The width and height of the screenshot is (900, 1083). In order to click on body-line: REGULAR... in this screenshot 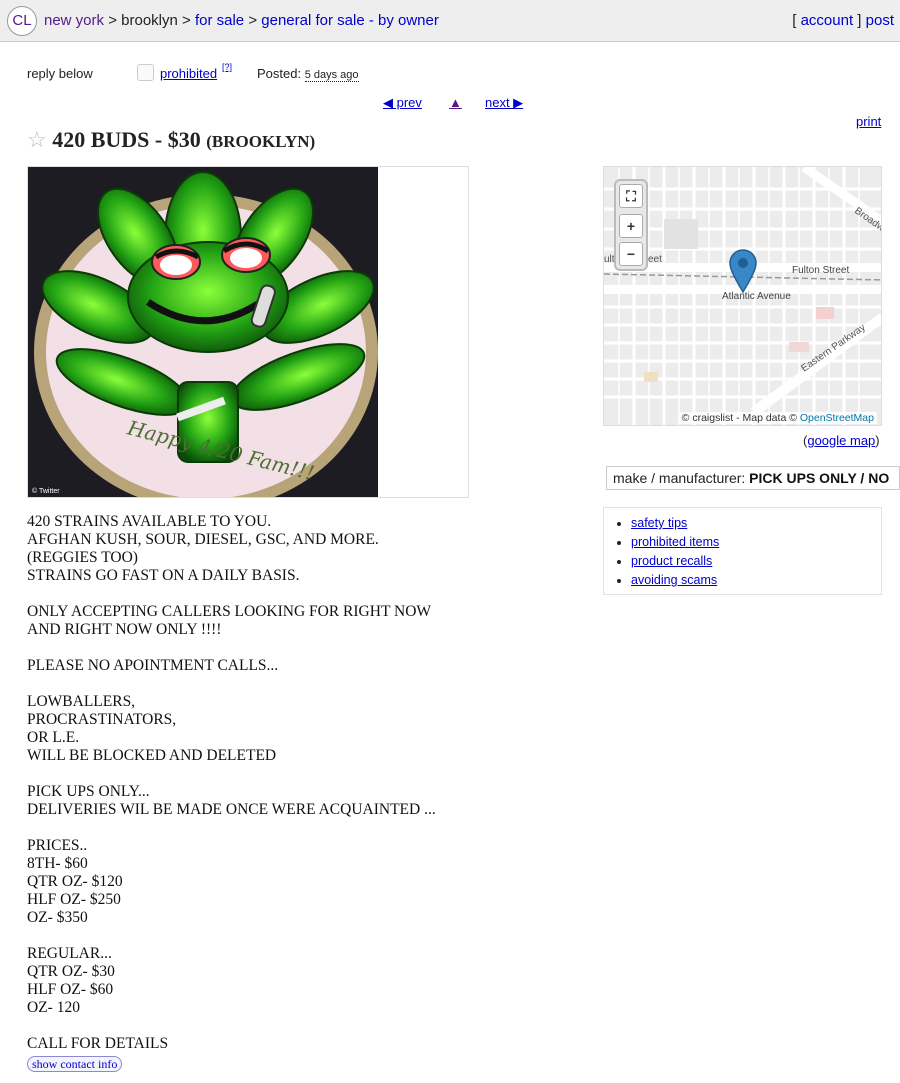, I will do `click(69, 953)`.